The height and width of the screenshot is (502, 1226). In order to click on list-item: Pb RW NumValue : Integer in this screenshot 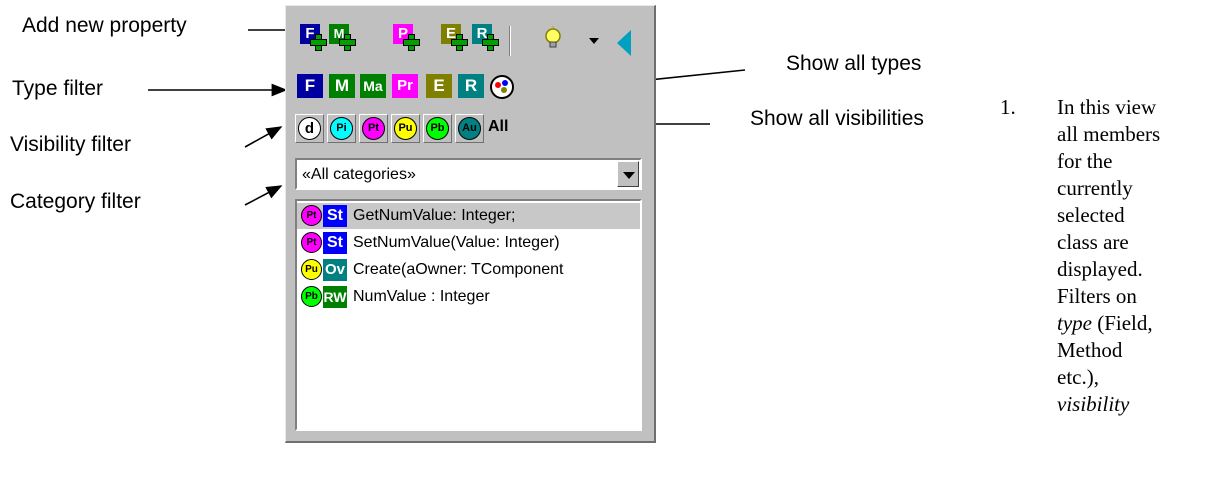, I will do `click(468, 297)`.